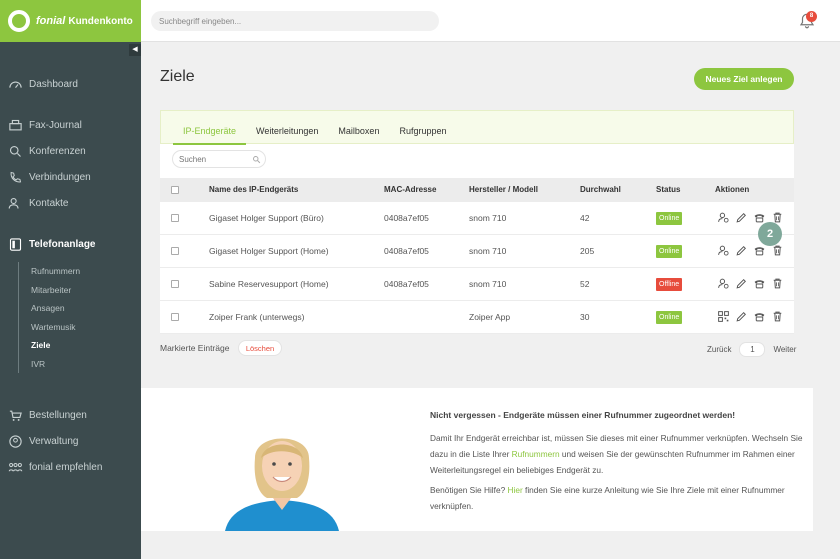 The height and width of the screenshot is (559, 840). What do you see at coordinates (55, 364) in the screenshot?
I see `sub-item-ivr: IVR` at bounding box center [55, 364].